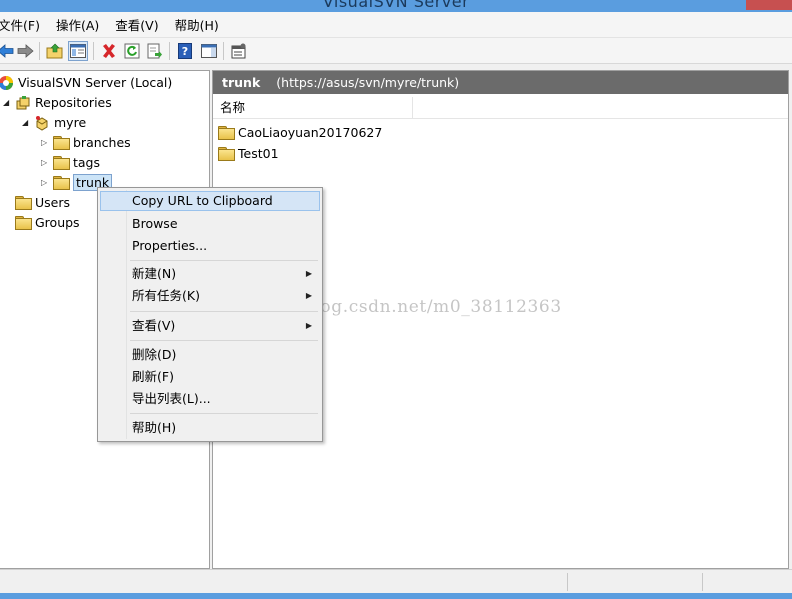  I want to click on properties-icon, so click(239, 51).